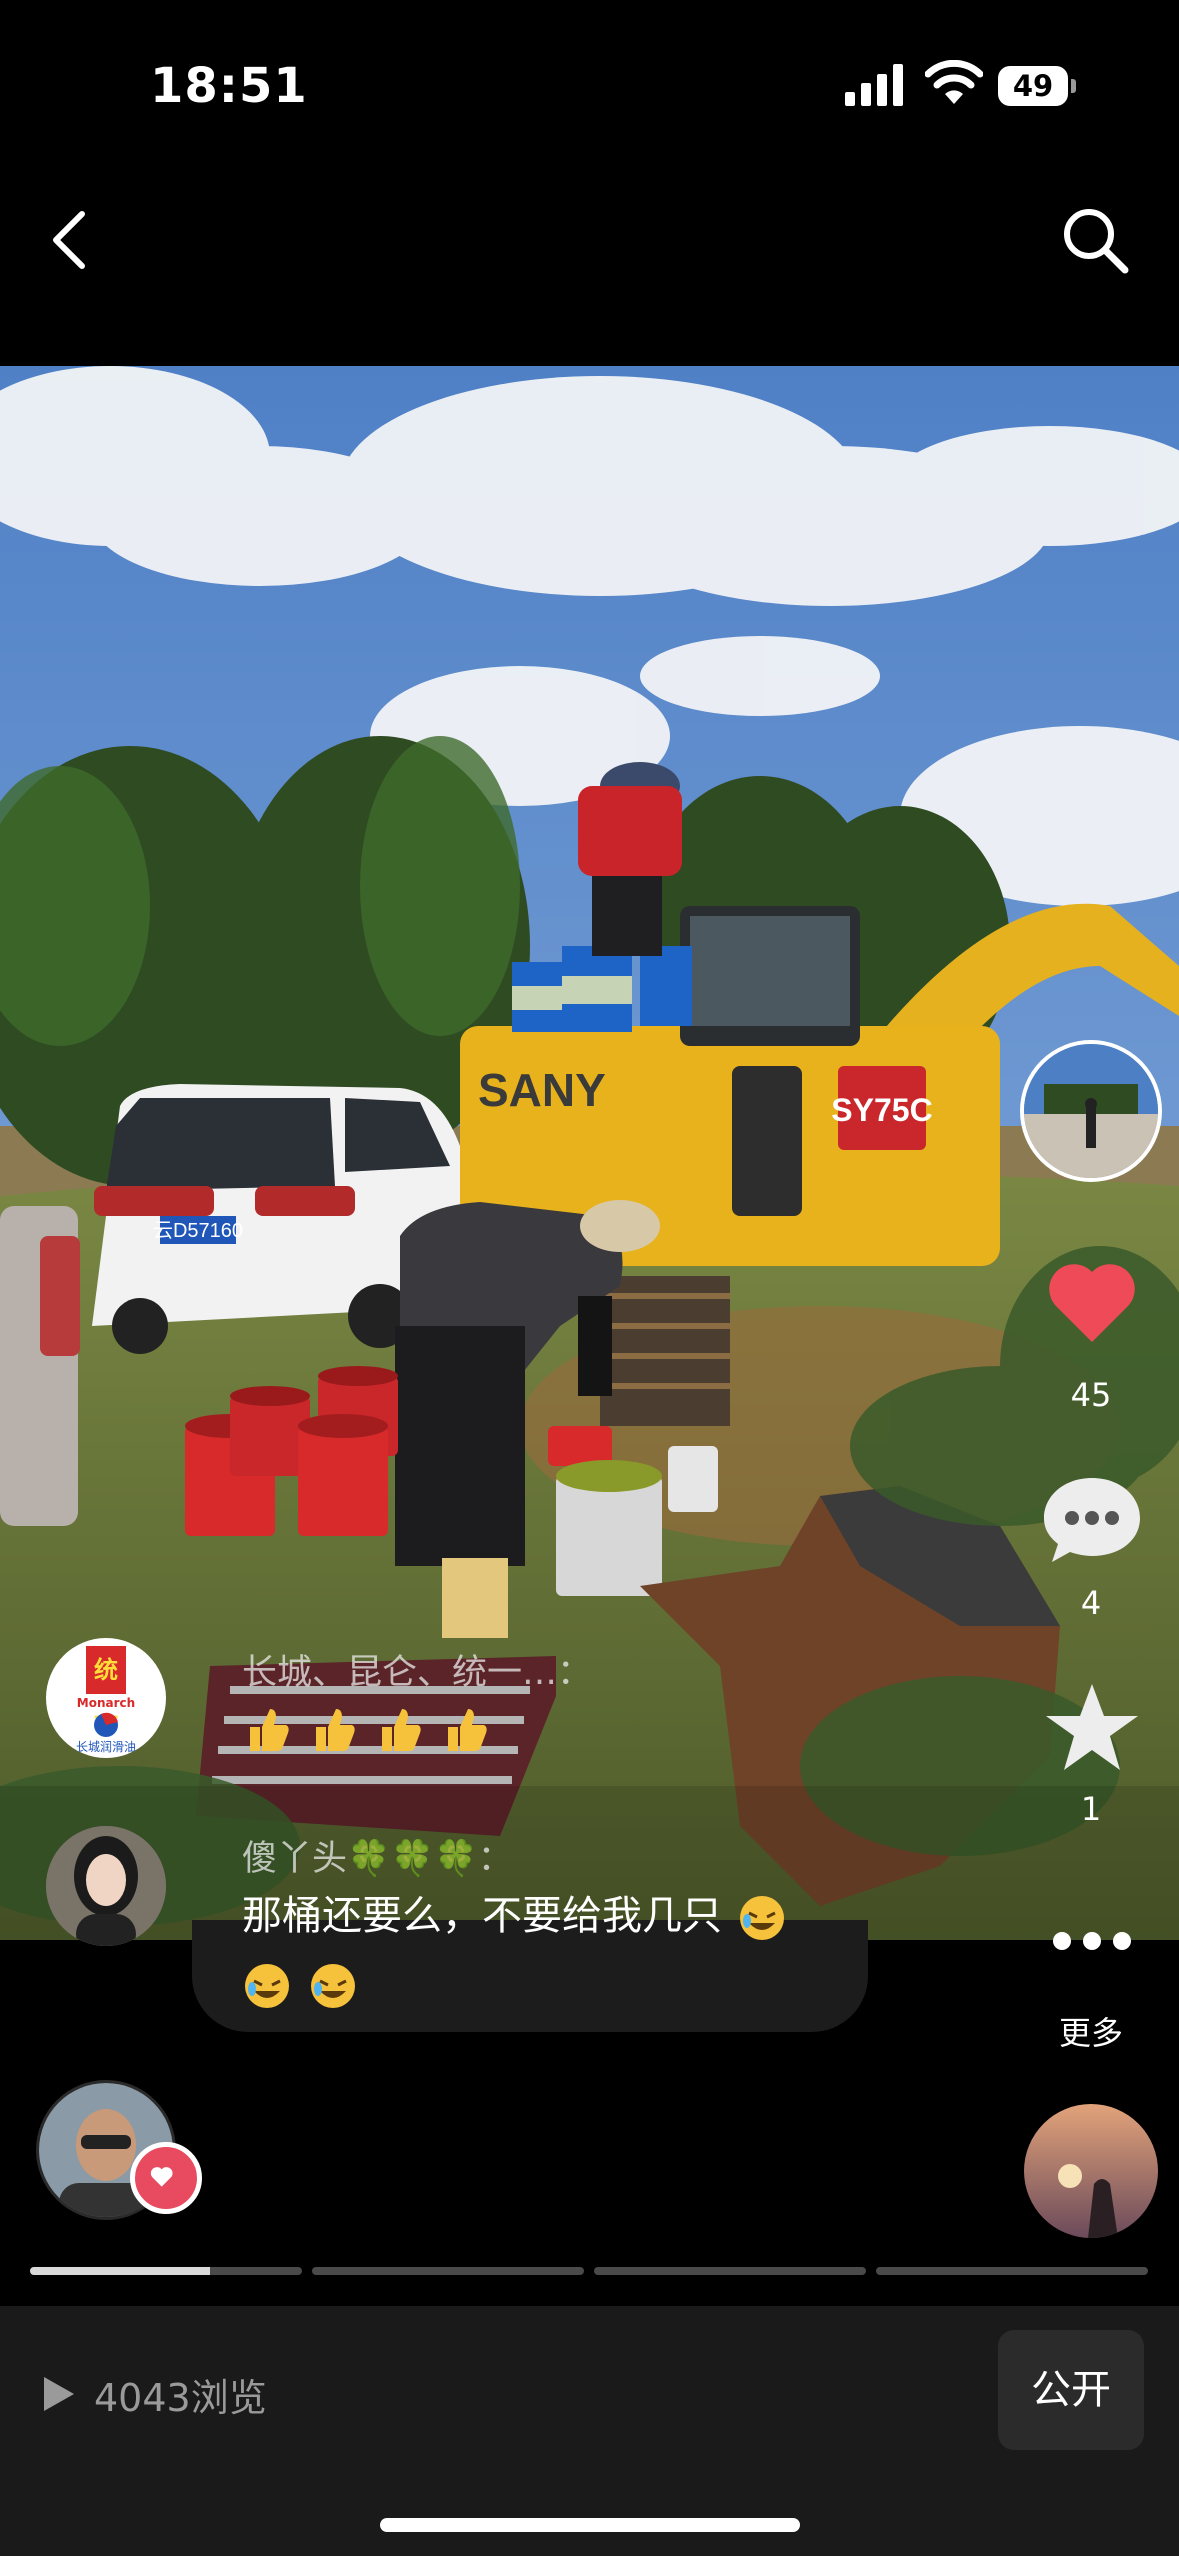 The image size is (1179, 2556). I want to click on location-photo, so click(1091, 1111).